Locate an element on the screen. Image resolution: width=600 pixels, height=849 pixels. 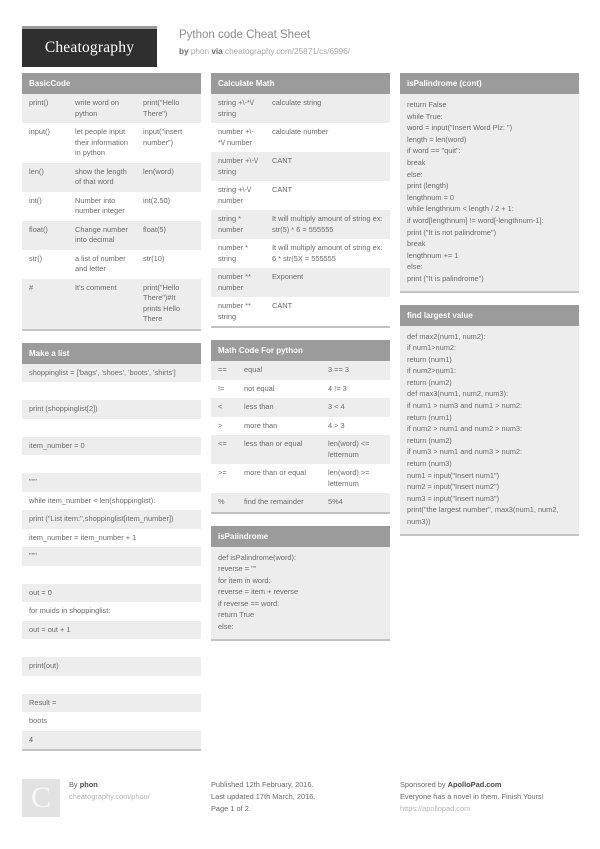
row-key: number +\-\/ string is located at coordinates (238, 166).